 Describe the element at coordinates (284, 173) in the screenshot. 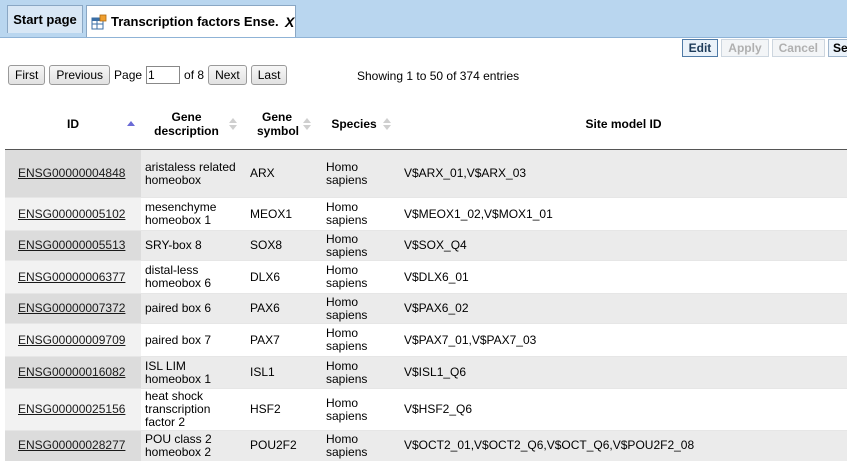

I see `cell-gene-symbol: ARX` at that location.